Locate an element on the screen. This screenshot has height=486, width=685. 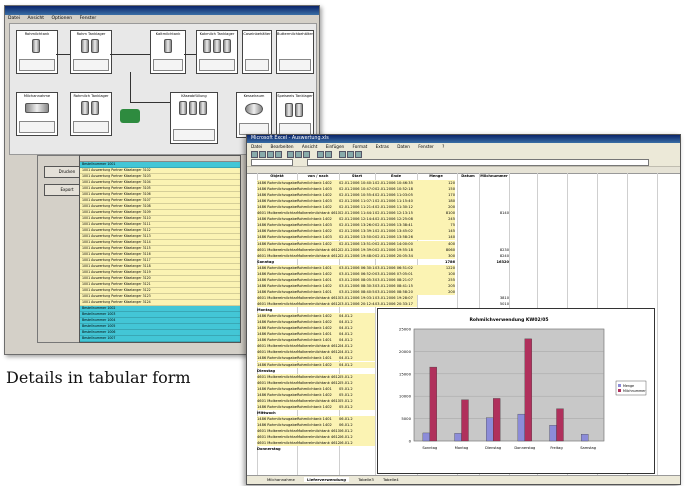
paste-icon is located at coordinates (306, 154).